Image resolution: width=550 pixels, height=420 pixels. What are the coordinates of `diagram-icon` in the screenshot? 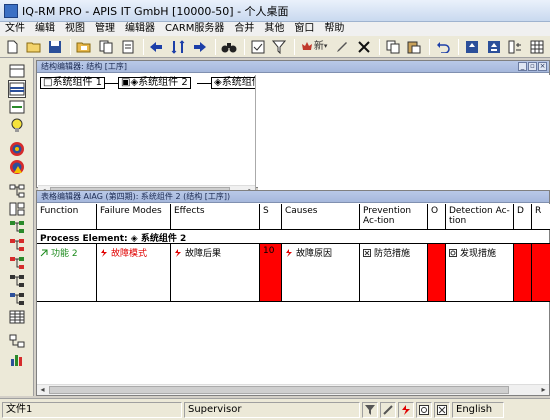 It's located at (17, 341).